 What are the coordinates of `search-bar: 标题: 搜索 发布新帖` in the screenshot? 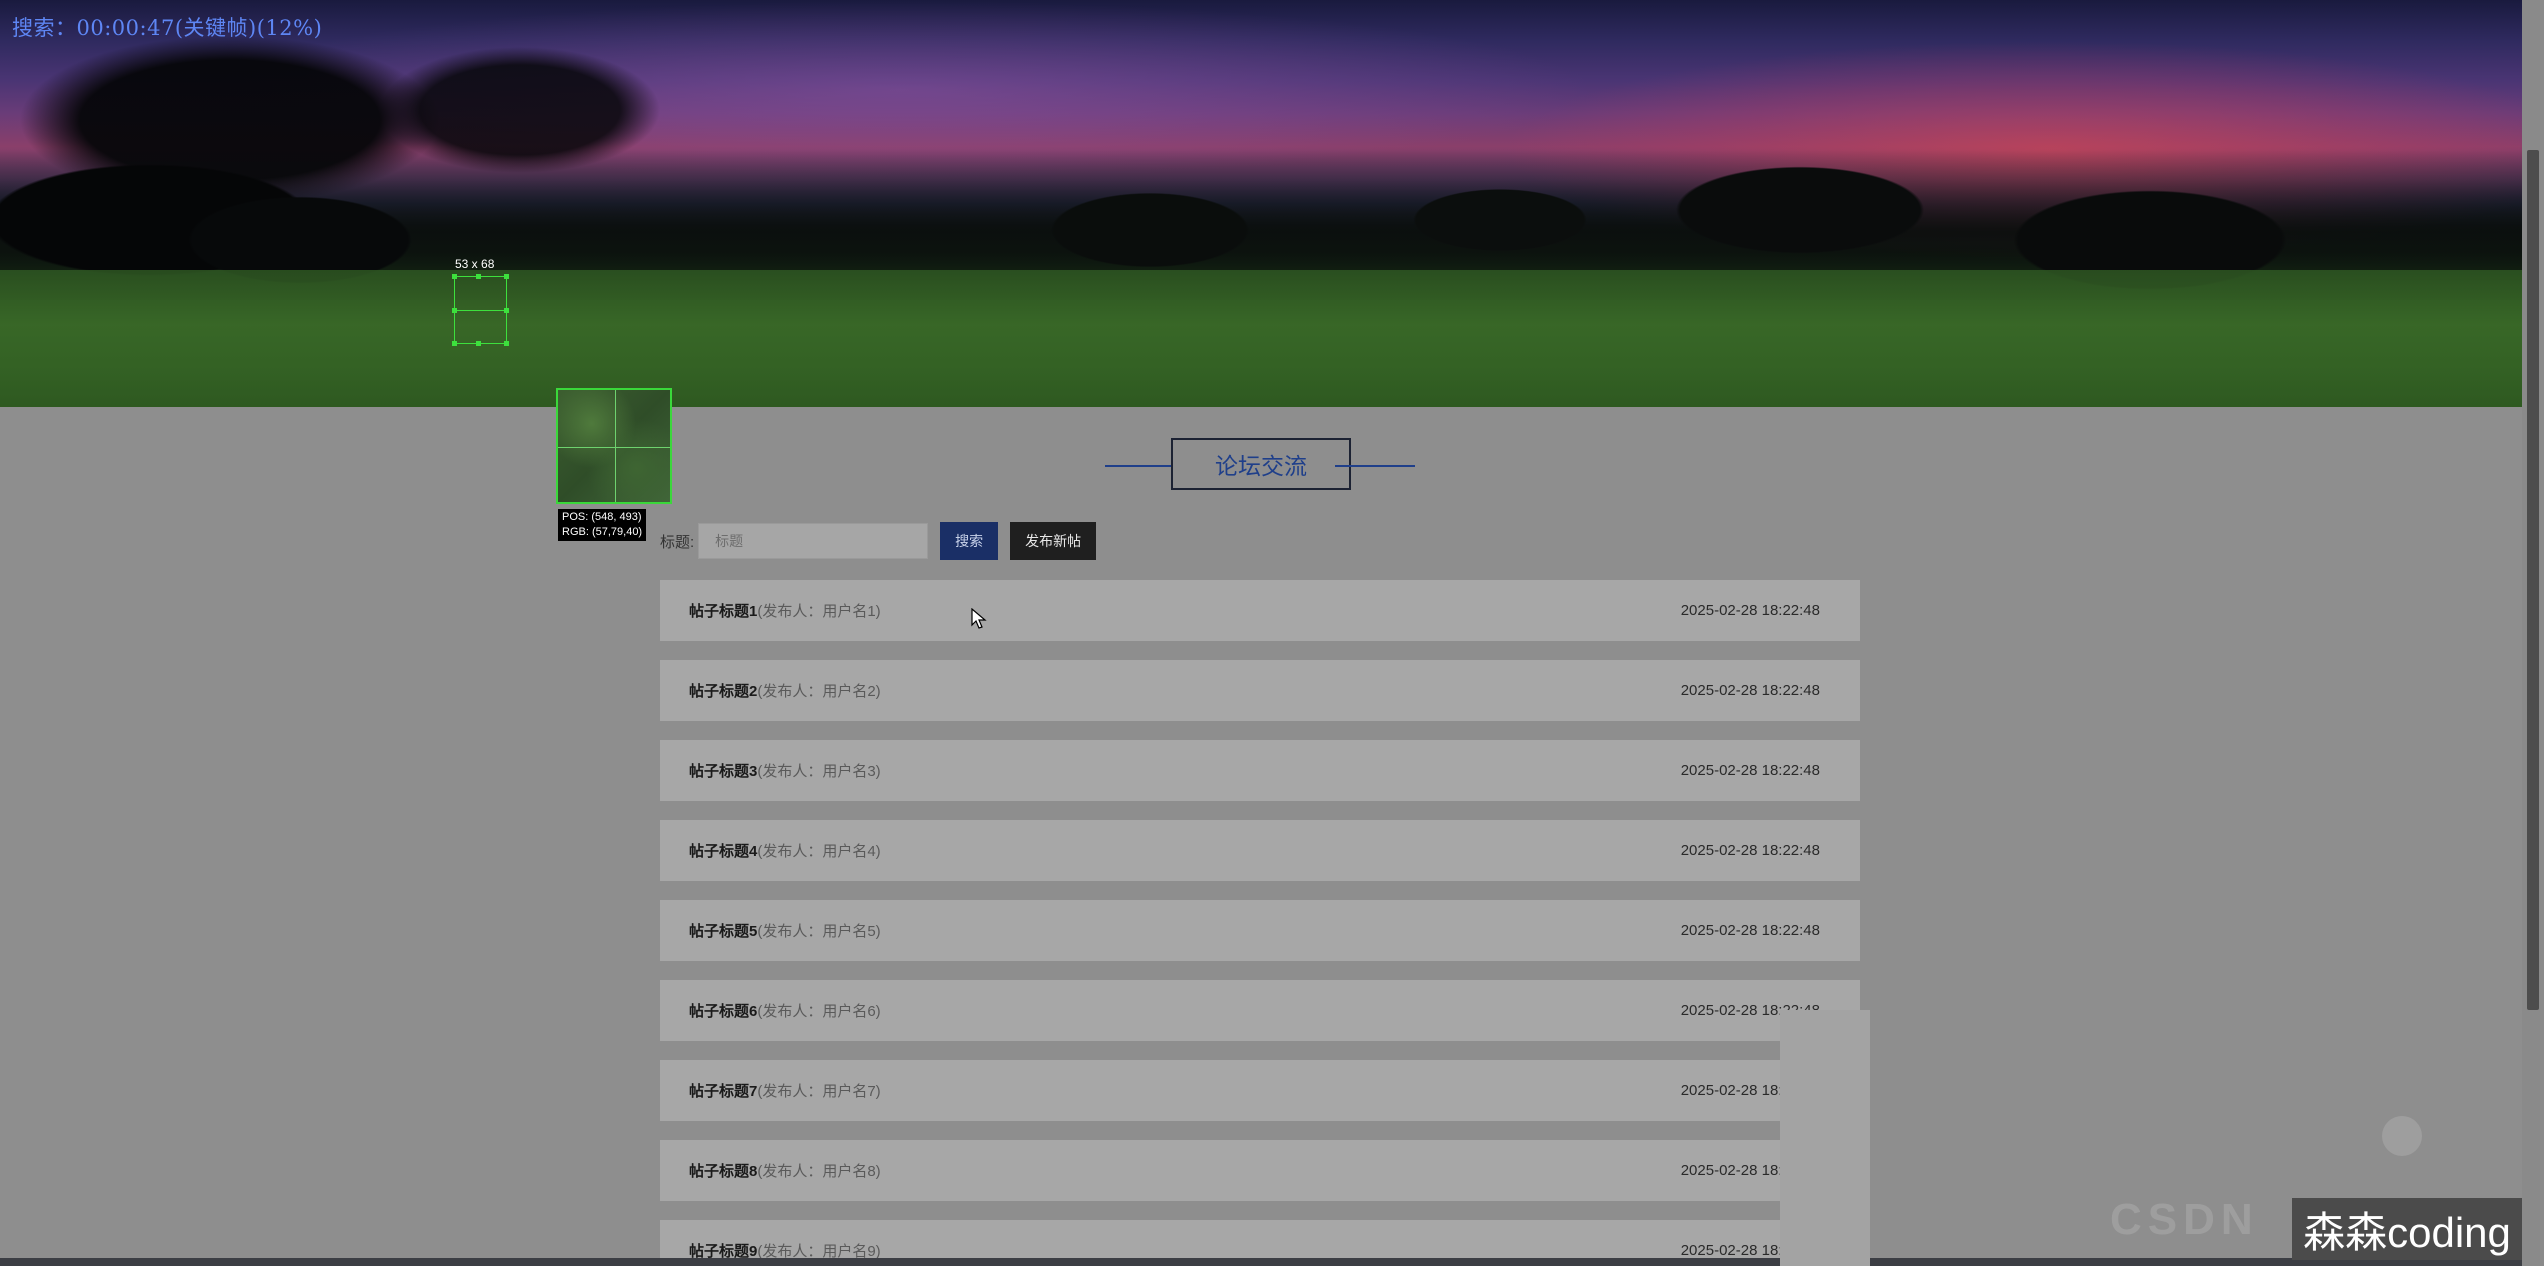 It's located at (878, 541).